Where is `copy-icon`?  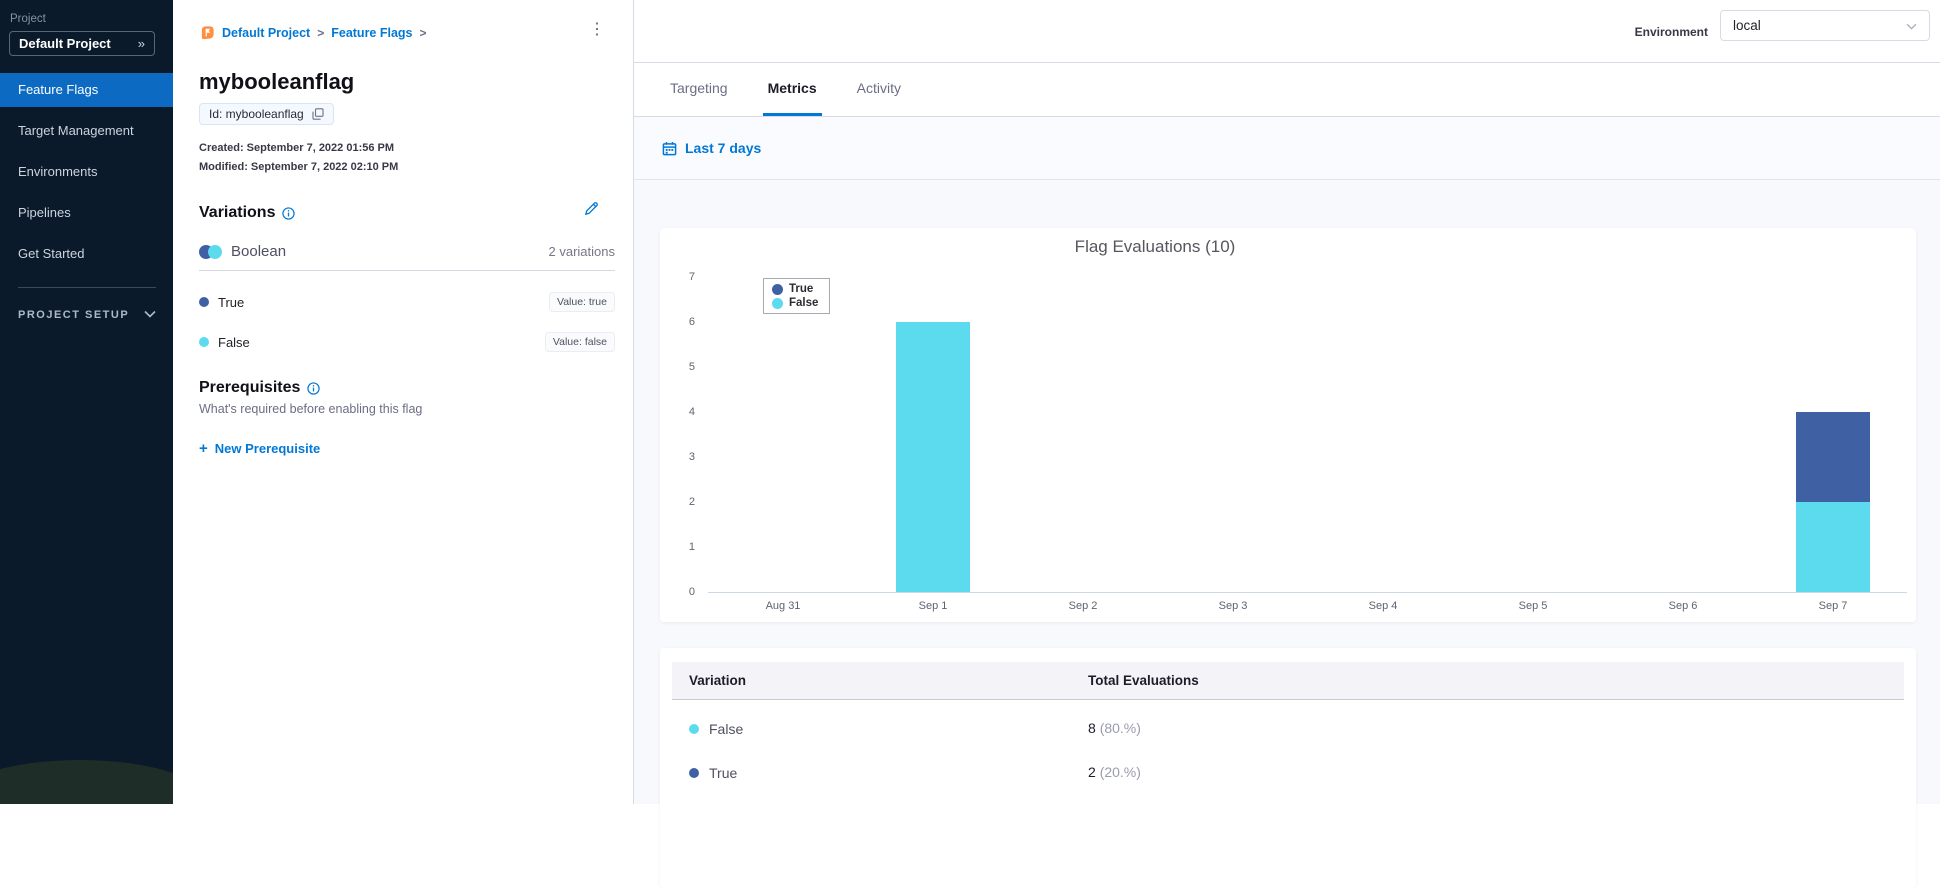
copy-icon is located at coordinates (318, 114).